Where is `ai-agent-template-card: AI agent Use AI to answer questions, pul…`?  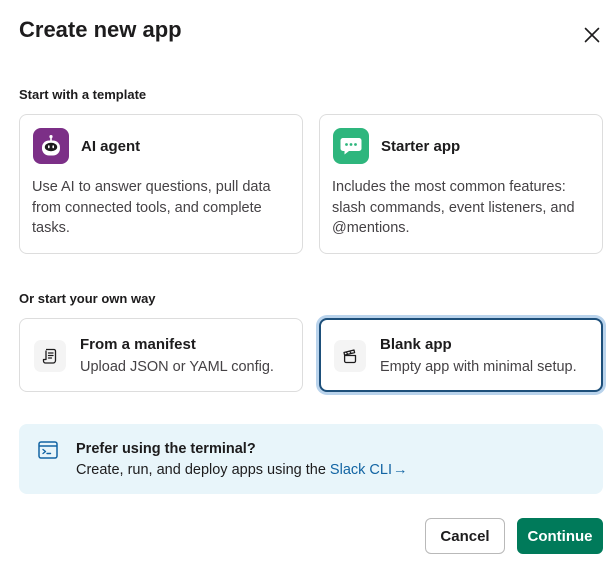
ai-agent-template-card: AI agent Use AI to answer questions, pul… is located at coordinates (161, 184).